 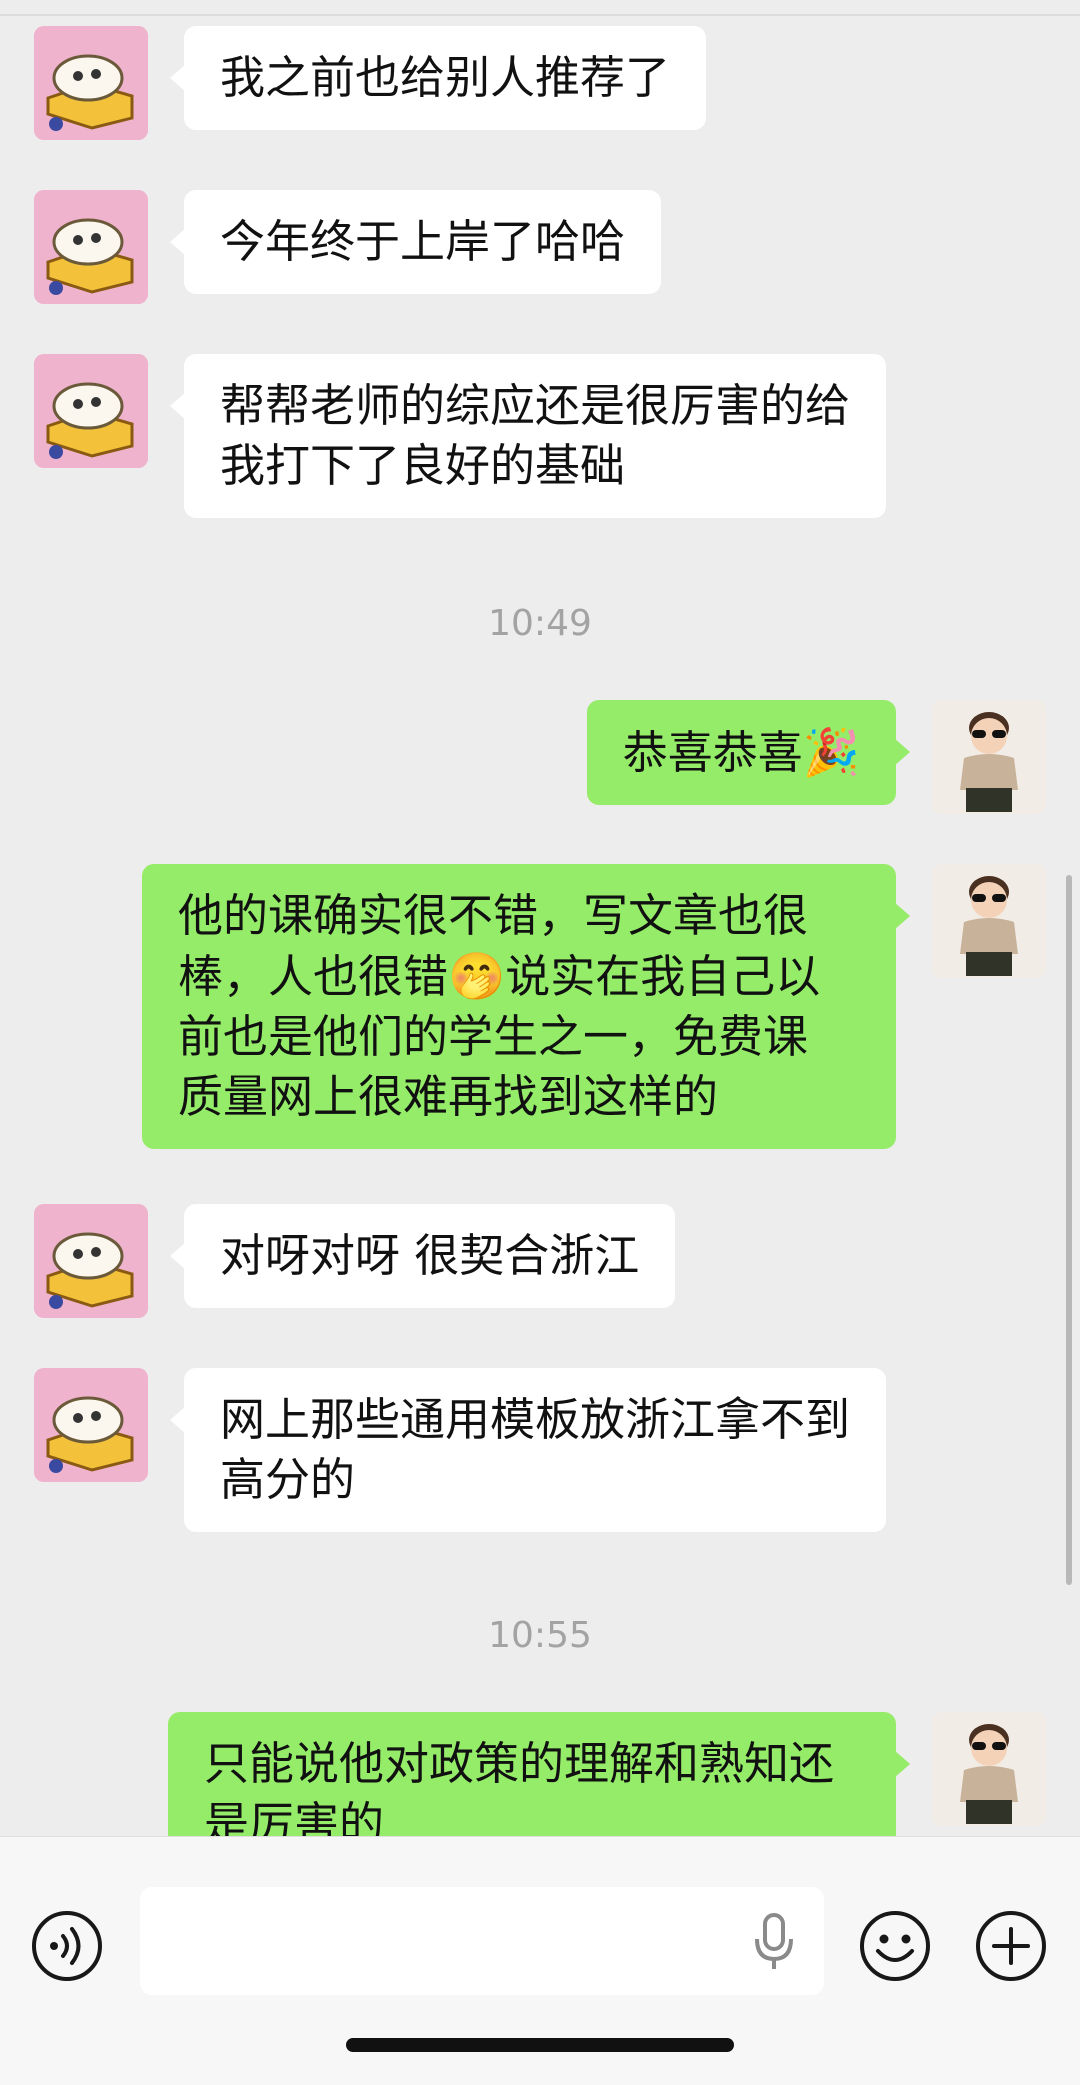 What do you see at coordinates (540, 2045) in the screenshot?
I see `home-indicator` at bounding box center [540, 2045].